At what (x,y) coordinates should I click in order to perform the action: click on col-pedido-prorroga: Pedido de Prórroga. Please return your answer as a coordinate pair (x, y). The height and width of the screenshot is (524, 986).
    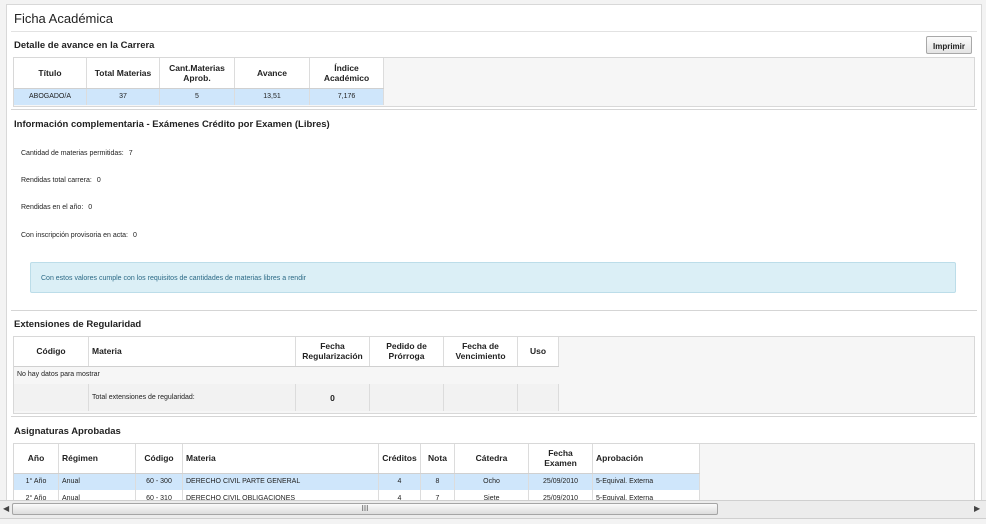
    Looking at the image, I should click on (406, 352).